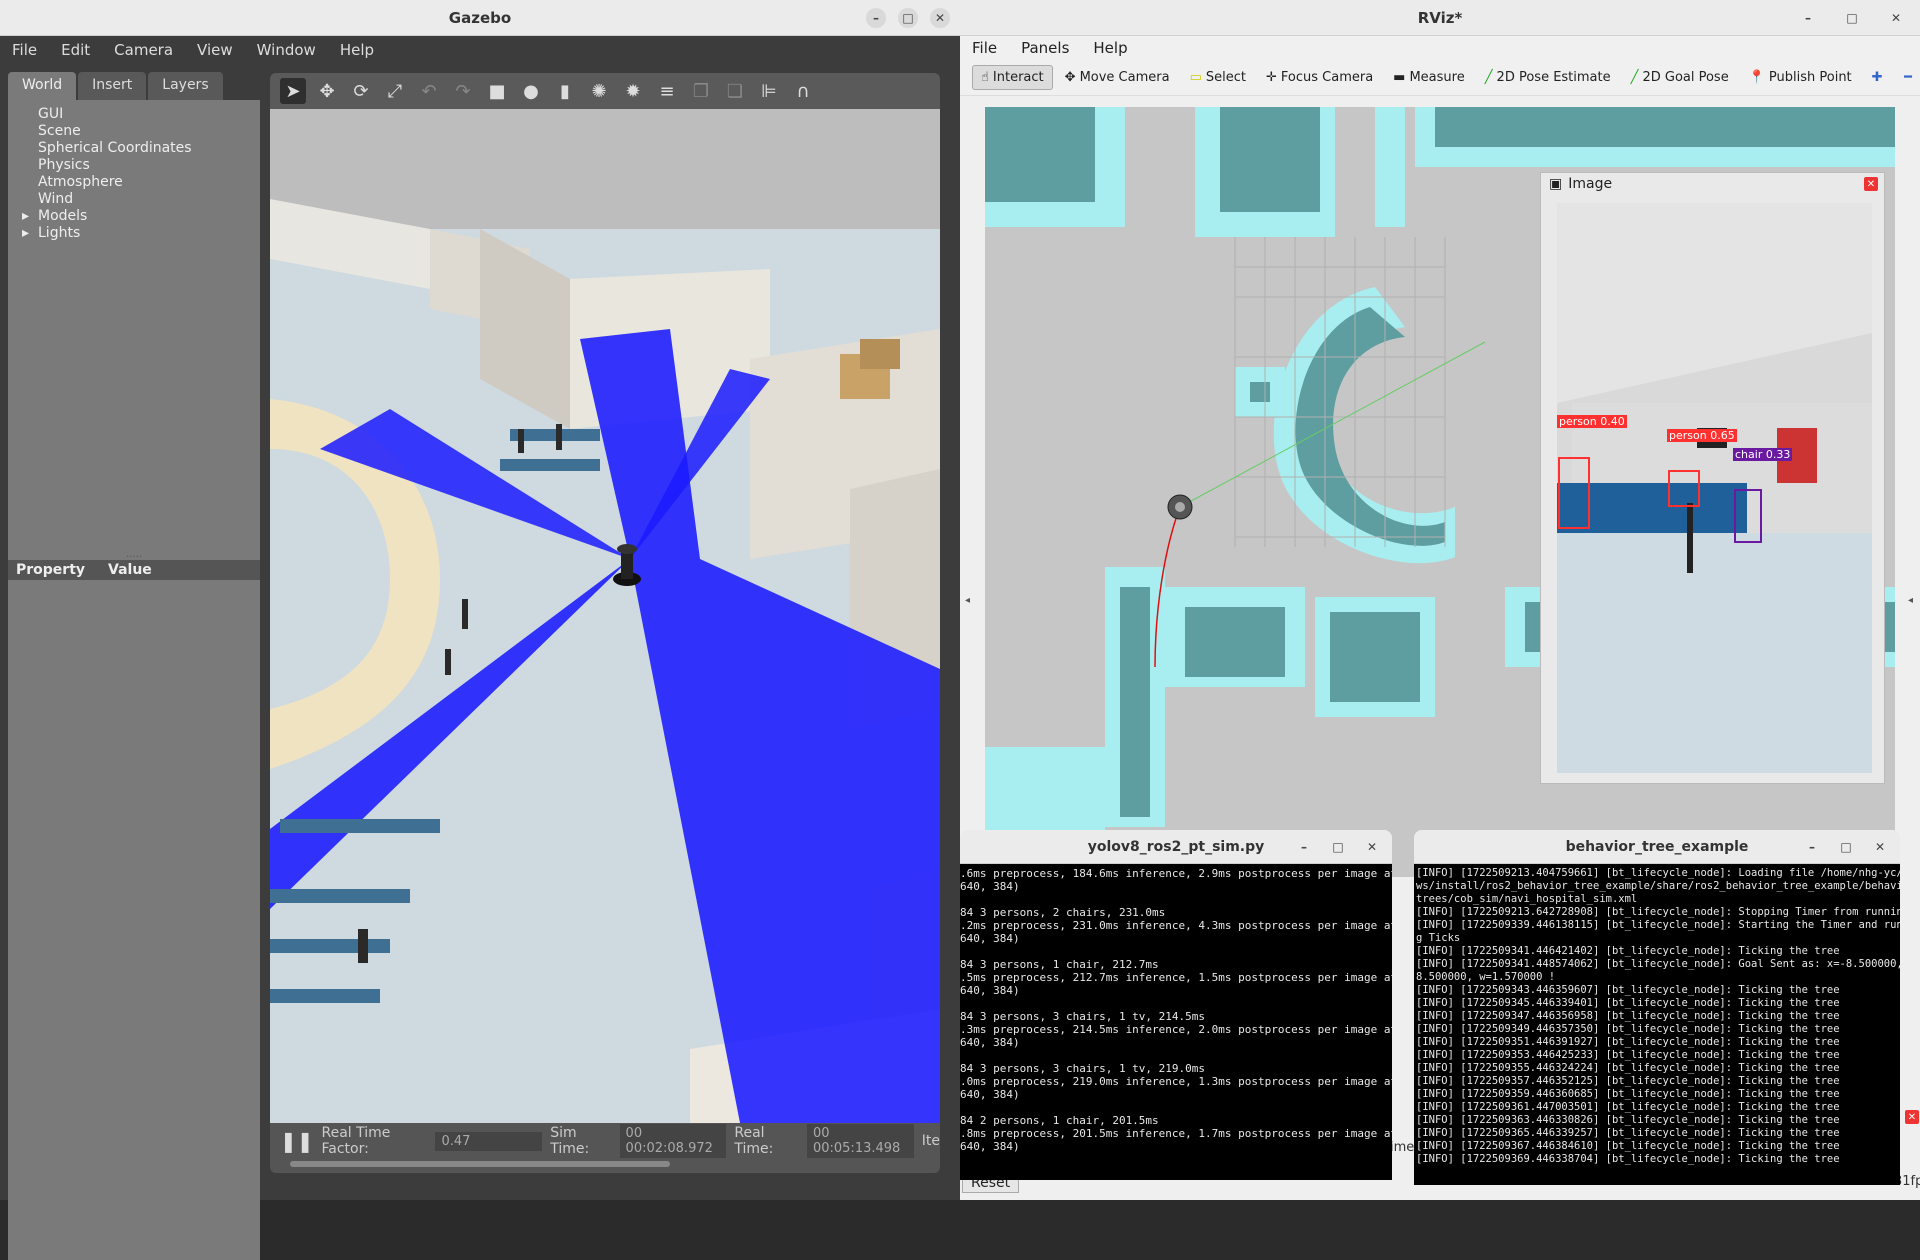 The height and width of the screenshot is (1260, 1920). What do you see at coordinates (1910, 600) in the screenshot?
I see `collapse-right-icon: ◂` at bounding box center [1910, 600].